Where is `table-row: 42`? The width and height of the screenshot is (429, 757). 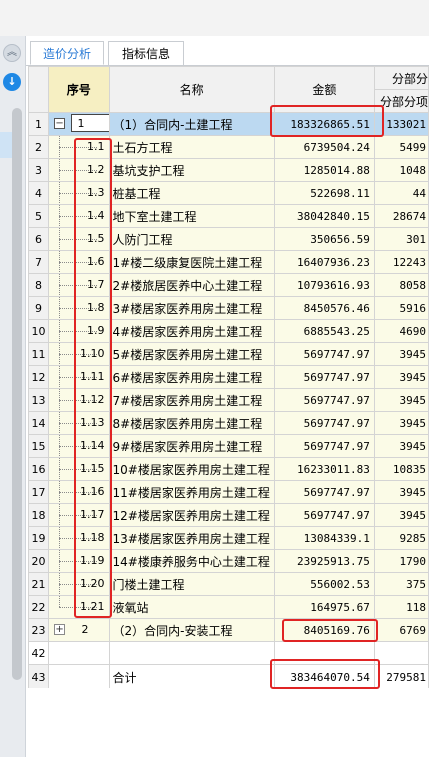 table-row: 42 is located at coordinates (228, 653).